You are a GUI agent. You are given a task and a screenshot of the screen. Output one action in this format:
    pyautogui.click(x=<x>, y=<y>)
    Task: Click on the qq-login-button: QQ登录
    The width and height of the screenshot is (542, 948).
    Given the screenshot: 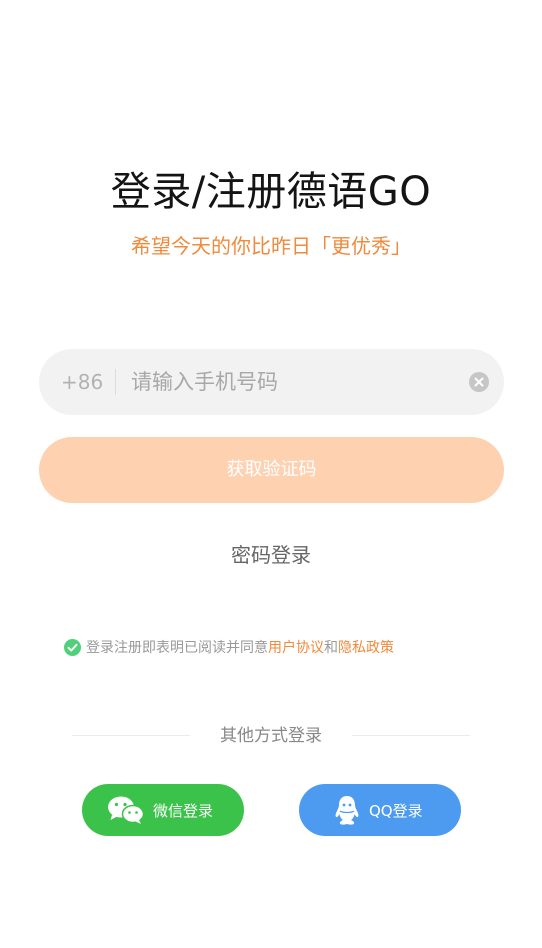 What is the action you would take?
    pyautogui.click(x=380, y=810)
    